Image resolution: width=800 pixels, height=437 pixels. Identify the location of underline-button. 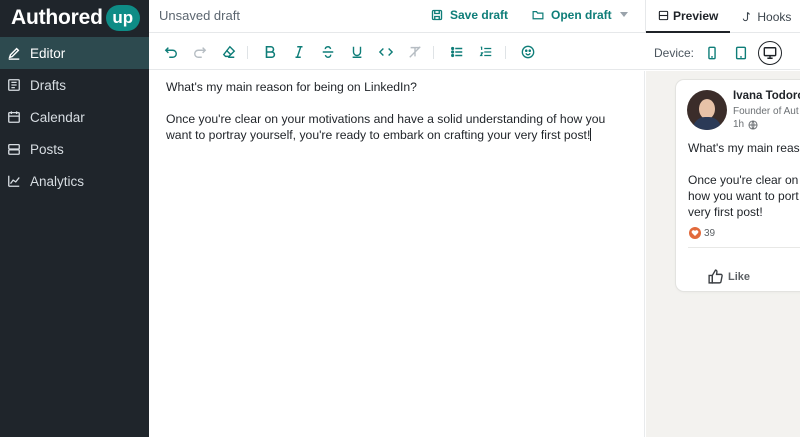
(357, 52).